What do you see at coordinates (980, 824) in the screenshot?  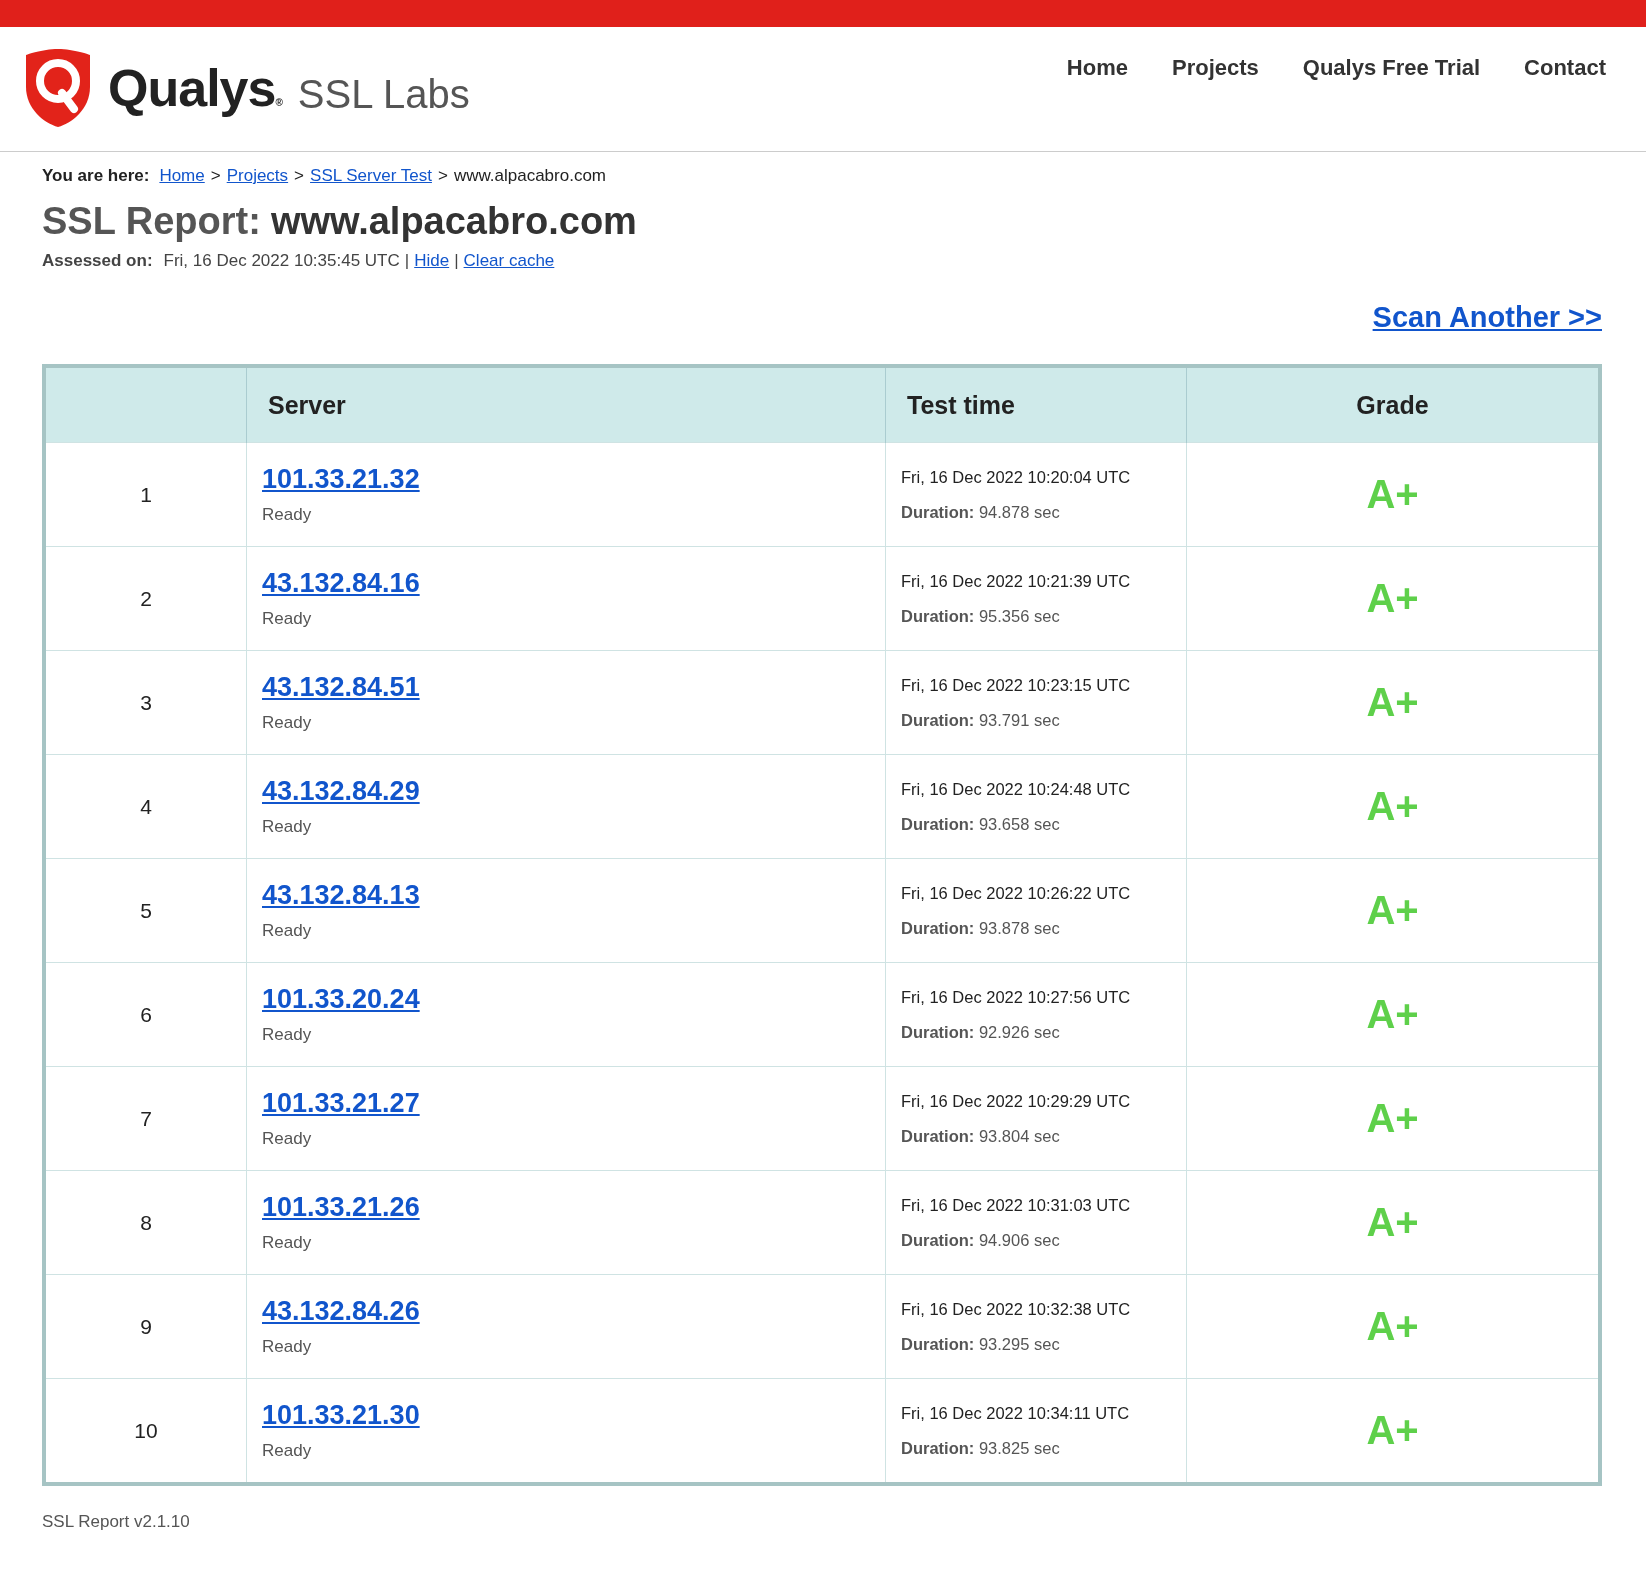 I see `test-duration: Duration: 93.658 sec` at bounding box center [980, 824].